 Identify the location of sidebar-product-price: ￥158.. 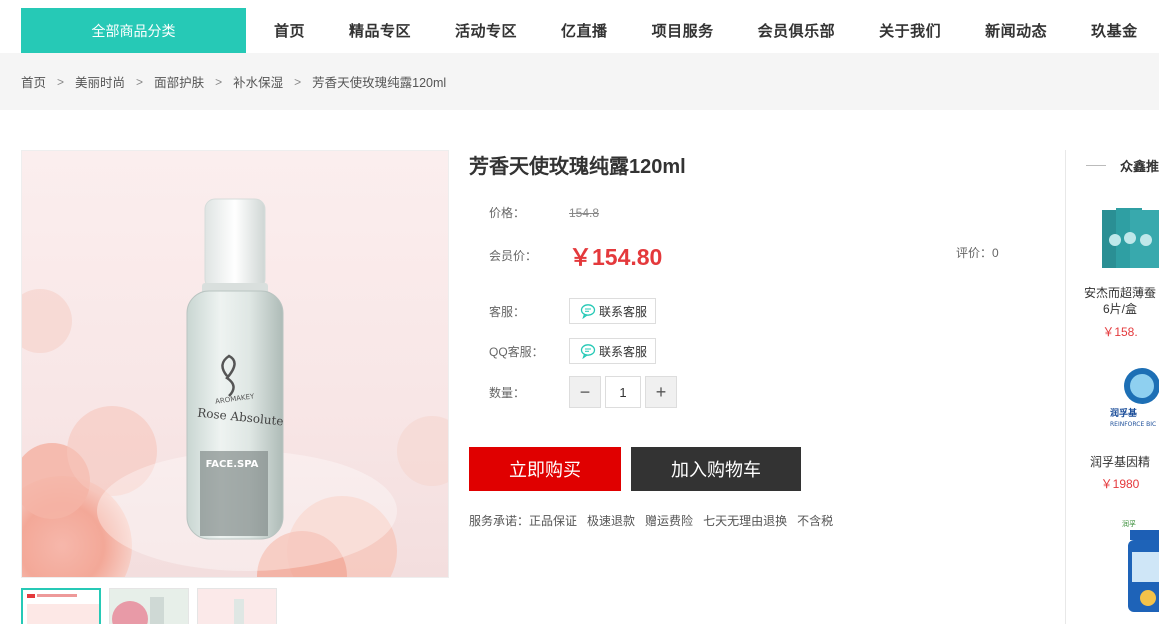
(1120, 332).